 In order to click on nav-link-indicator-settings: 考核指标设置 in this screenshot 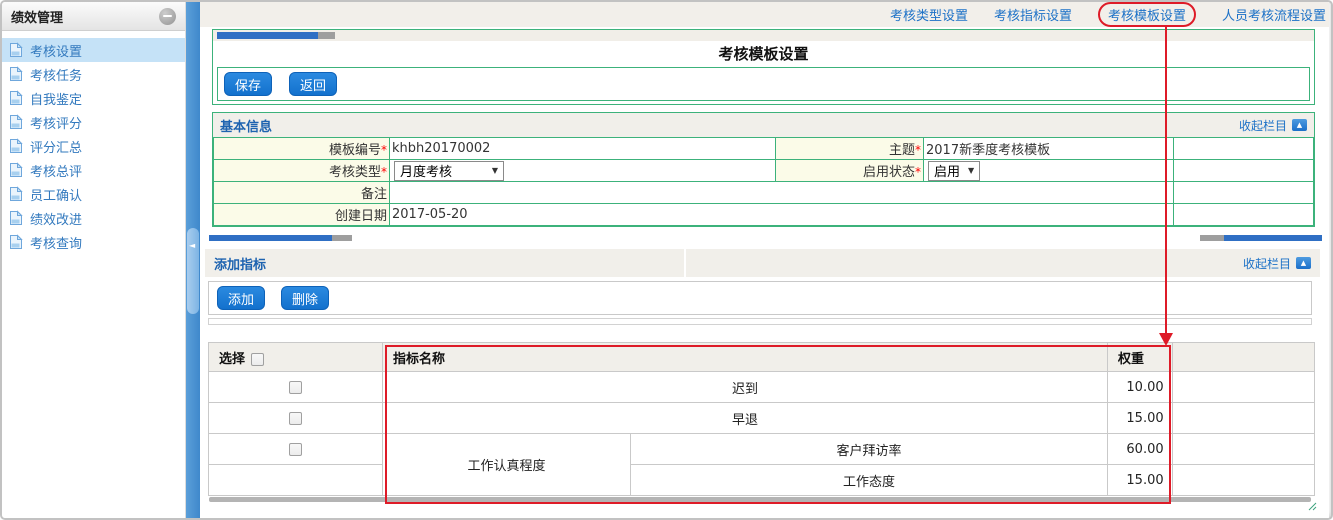, I will do `click(1033, 14)`.